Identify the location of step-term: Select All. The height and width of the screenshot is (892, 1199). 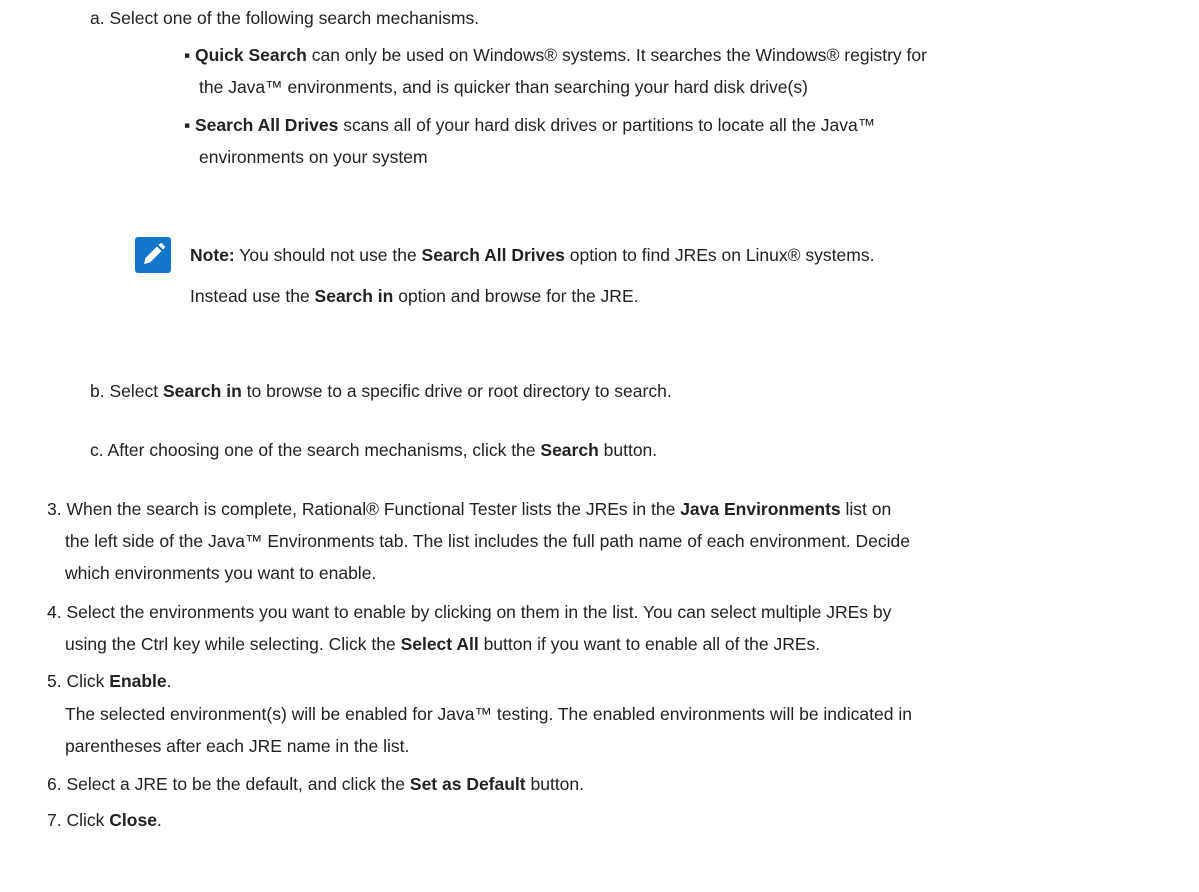
(439, 644).